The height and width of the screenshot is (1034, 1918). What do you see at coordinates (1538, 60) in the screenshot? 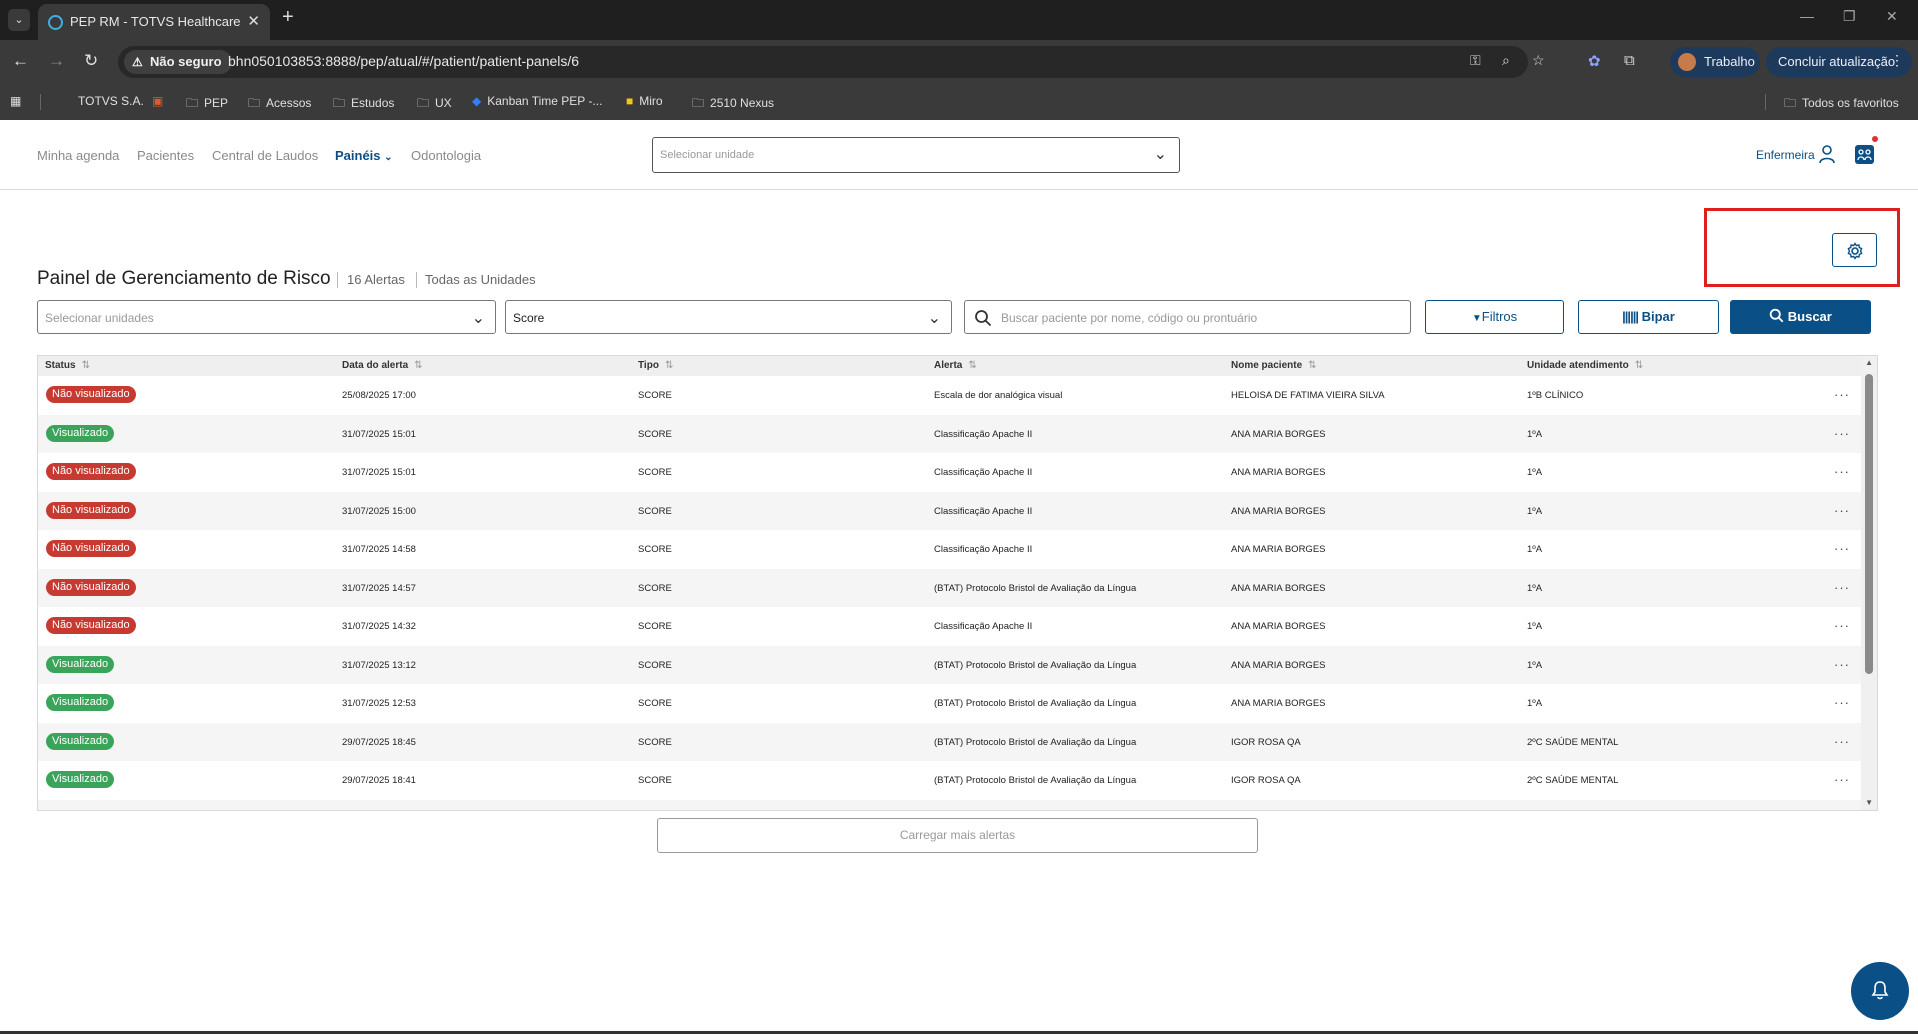
I see `bookmark-star-icon: ☆` at bounding box center [1538, 60].